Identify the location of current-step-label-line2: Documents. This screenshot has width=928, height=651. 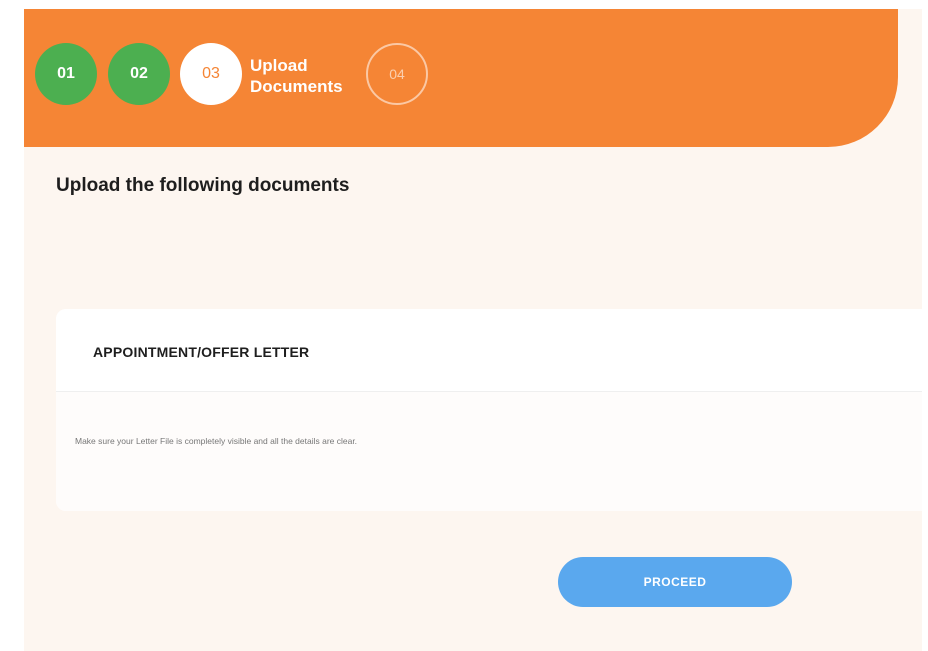
(296, 86).